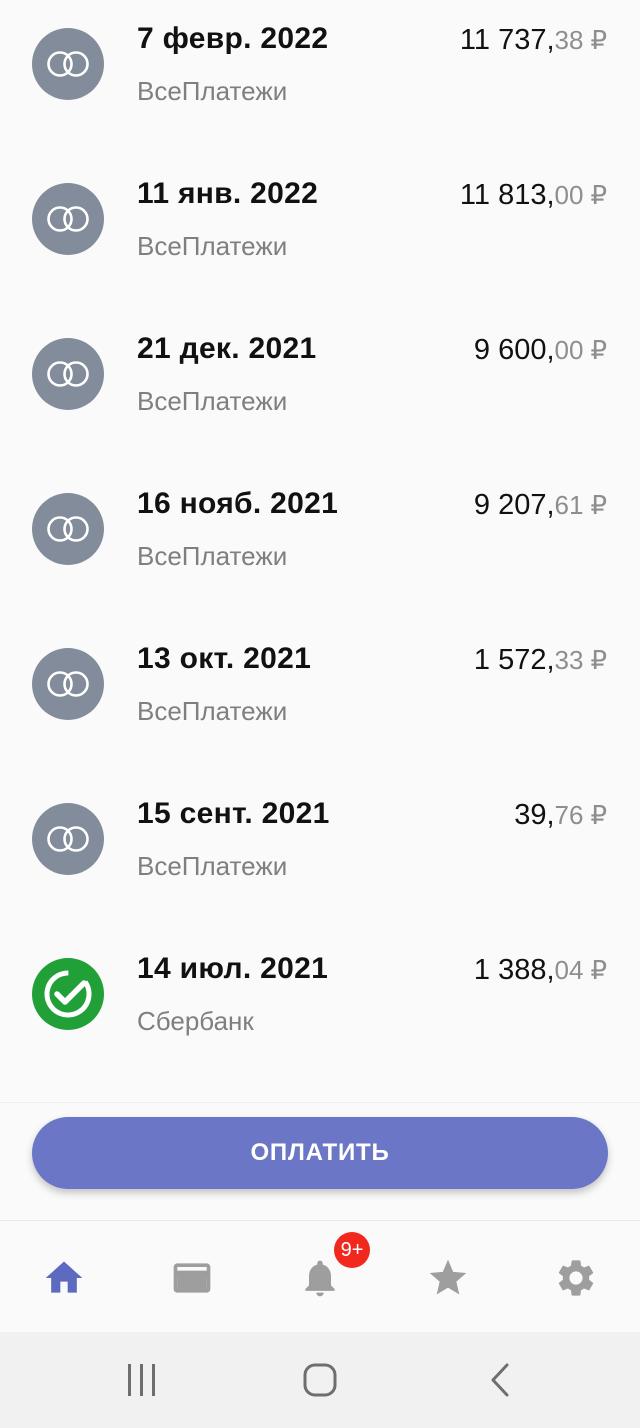 The height and width of the screenshot is (1428, 640). What do you see at coordinates (569, 660) in the screenshot?
I see `amount-fraction: 33` at bounding box center [569, 660].